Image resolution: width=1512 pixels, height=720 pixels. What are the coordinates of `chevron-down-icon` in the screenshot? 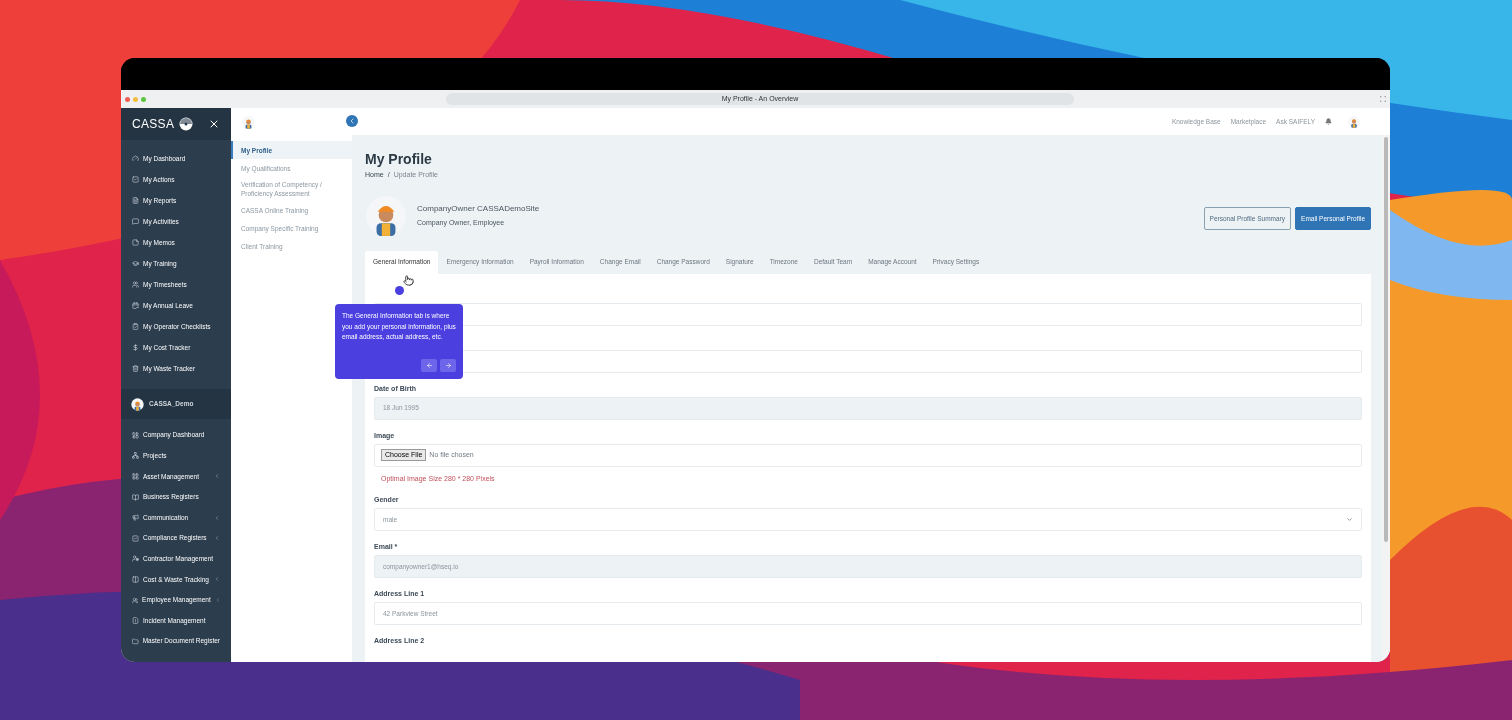 It's located at (1349, 519).